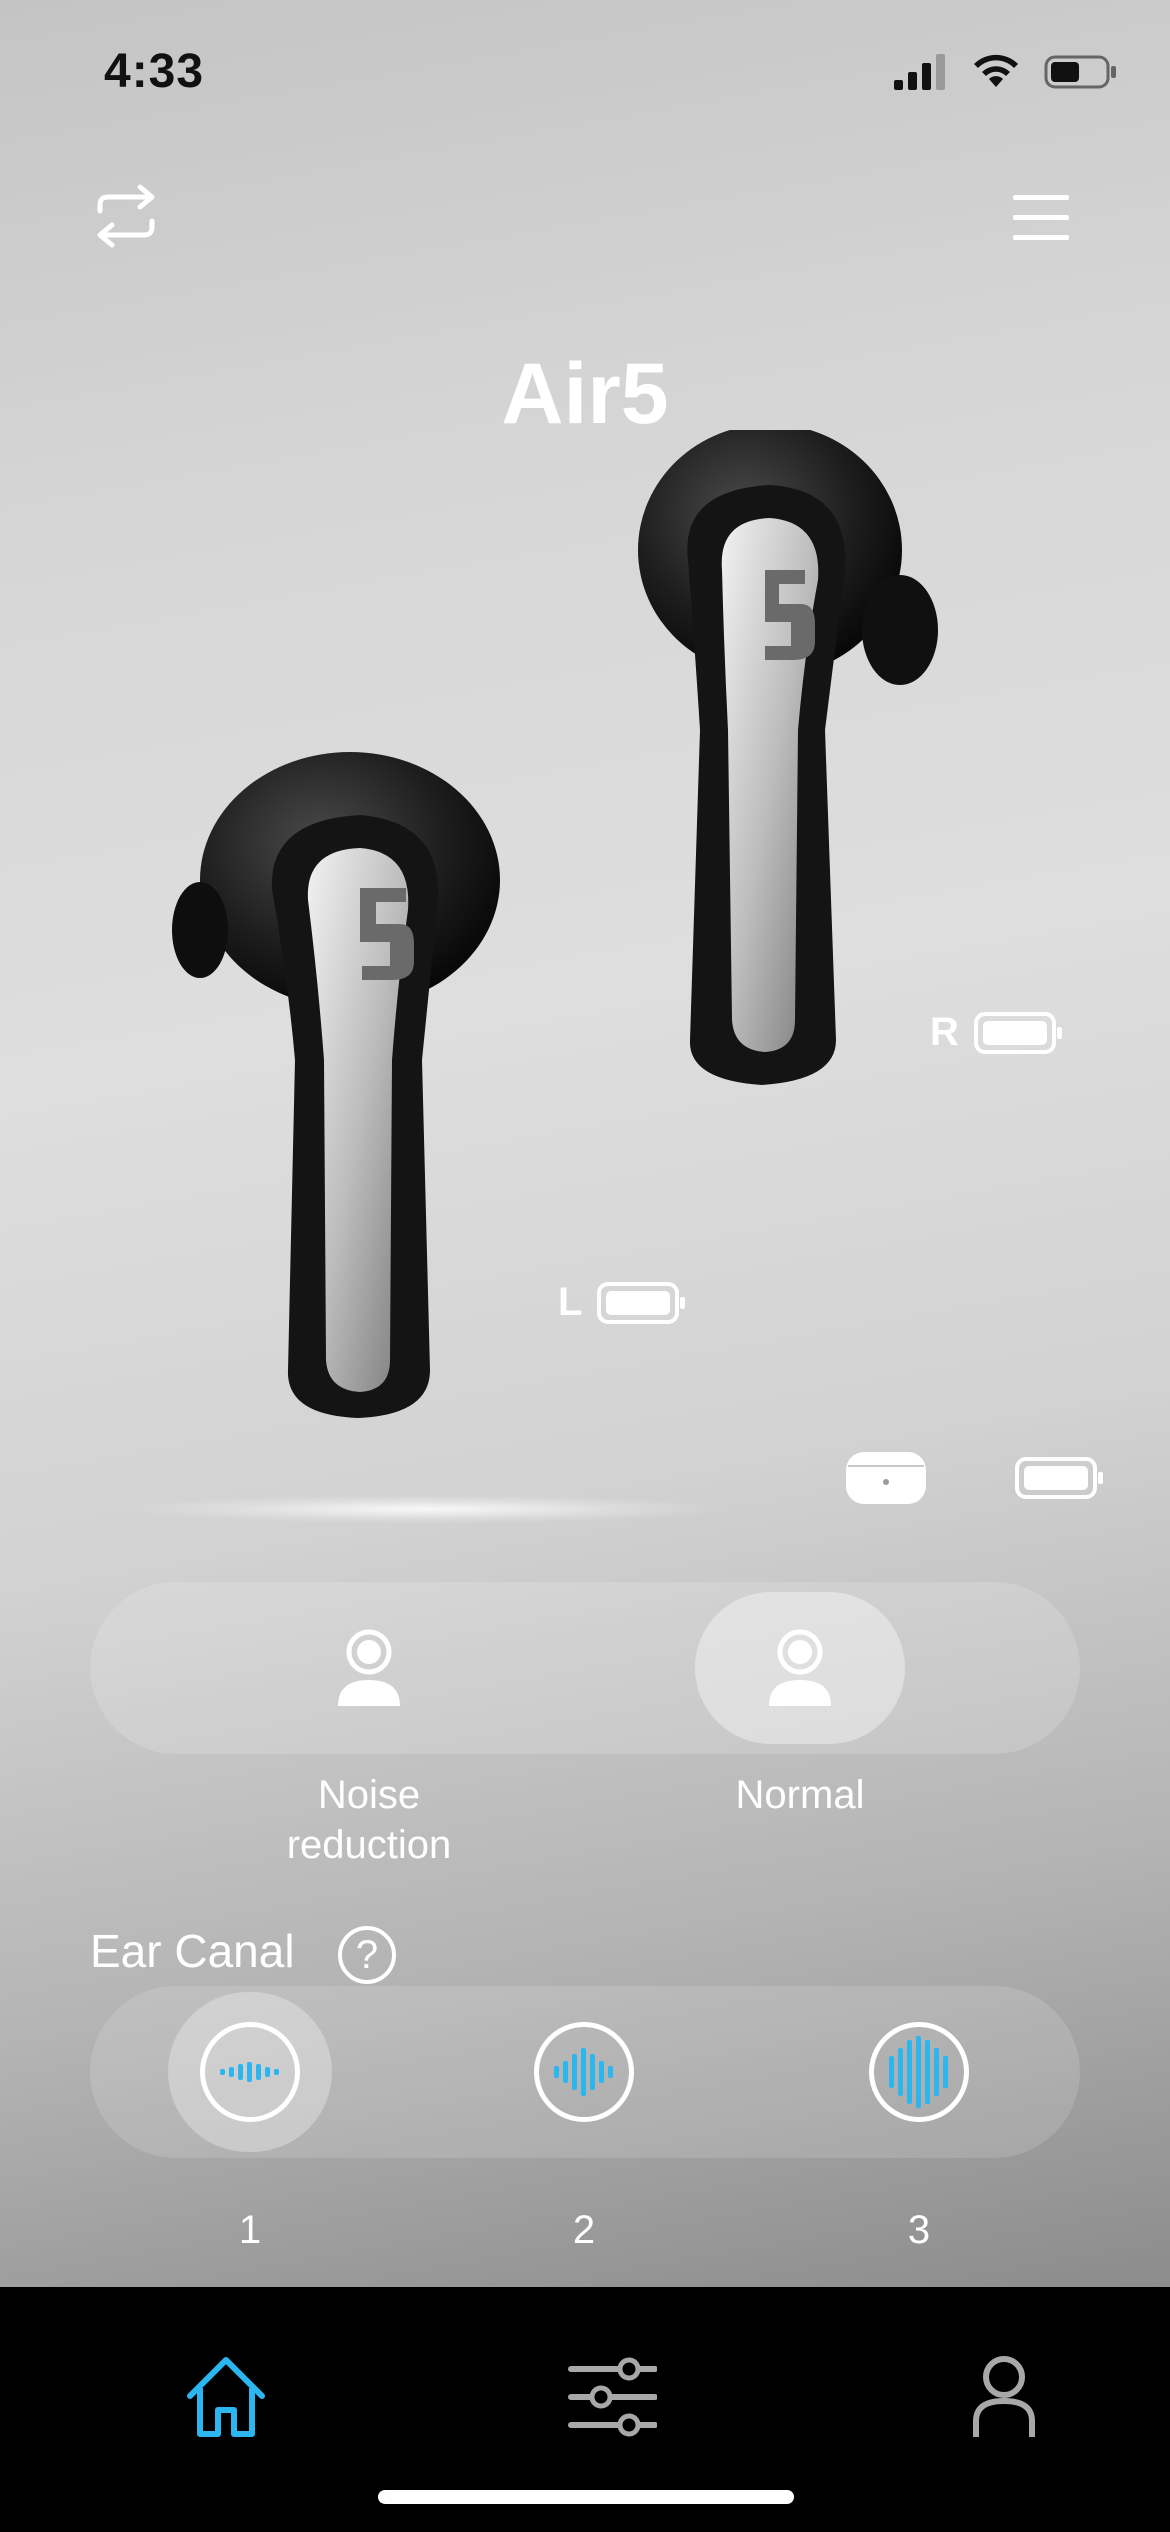 The width and height of the screenshot is (1170, 2532). I want to click on ear-canal-level-1-button, so click(250, 2072).